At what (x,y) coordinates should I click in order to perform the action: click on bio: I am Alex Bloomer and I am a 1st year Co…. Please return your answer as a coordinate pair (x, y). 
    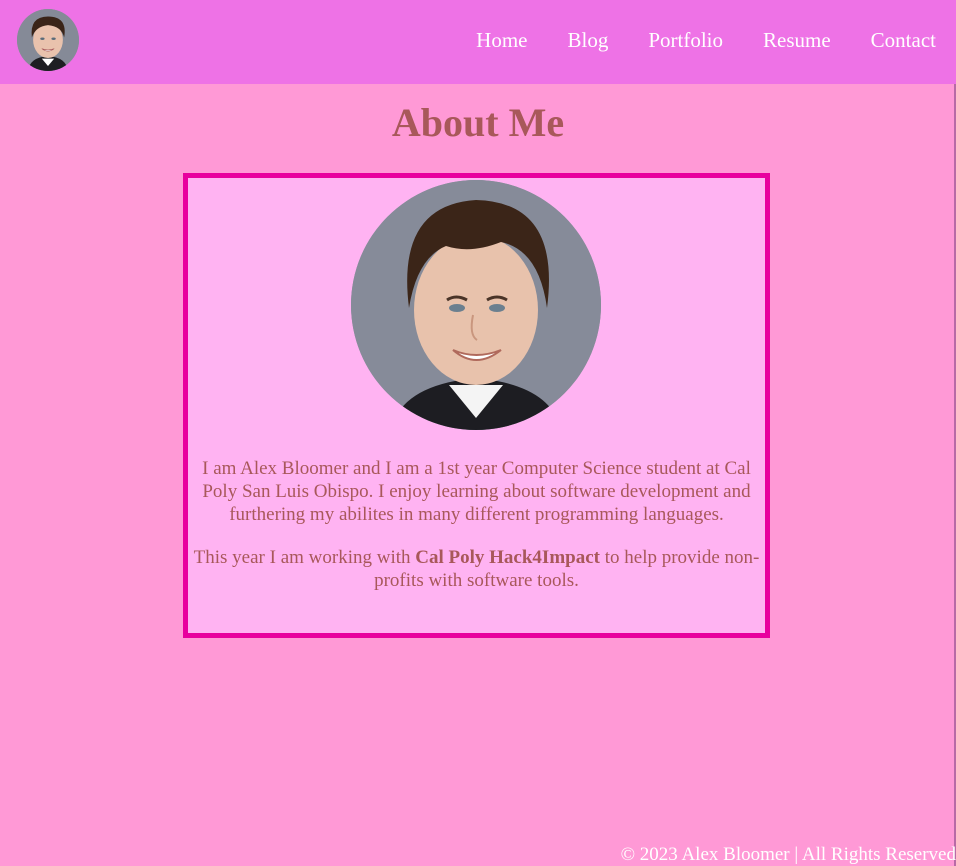
    Looking at the image, I should click on (476, 524).